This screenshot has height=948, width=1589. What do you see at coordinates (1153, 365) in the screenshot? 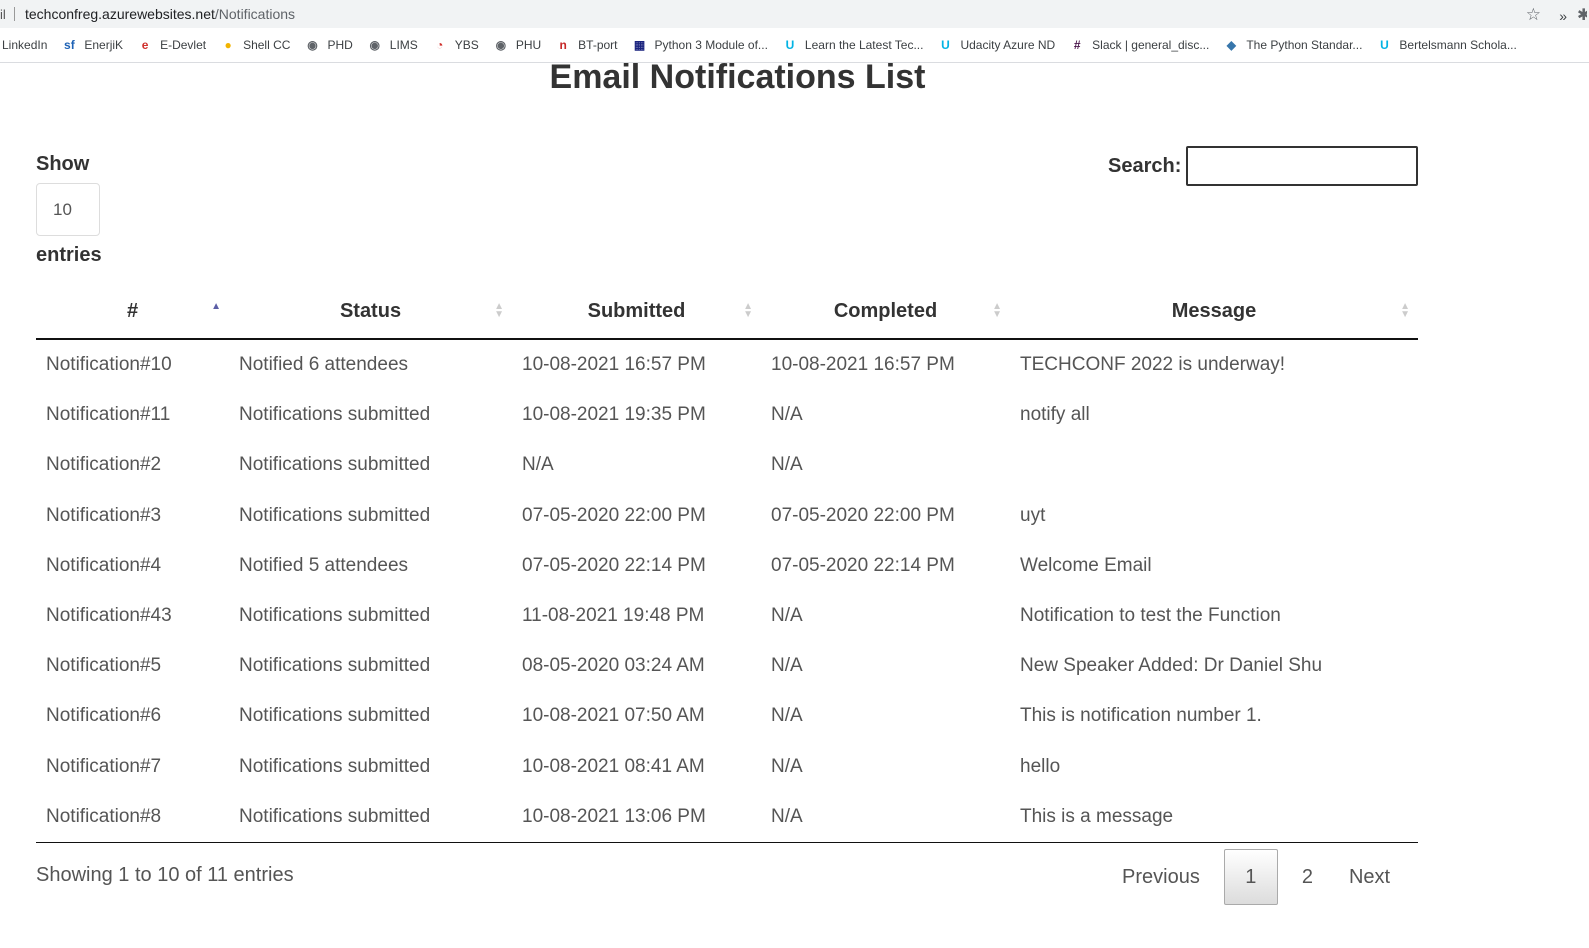
I see `message-cell: TECHCONF 2022 is underway!` at bounding box center [1153, 365].